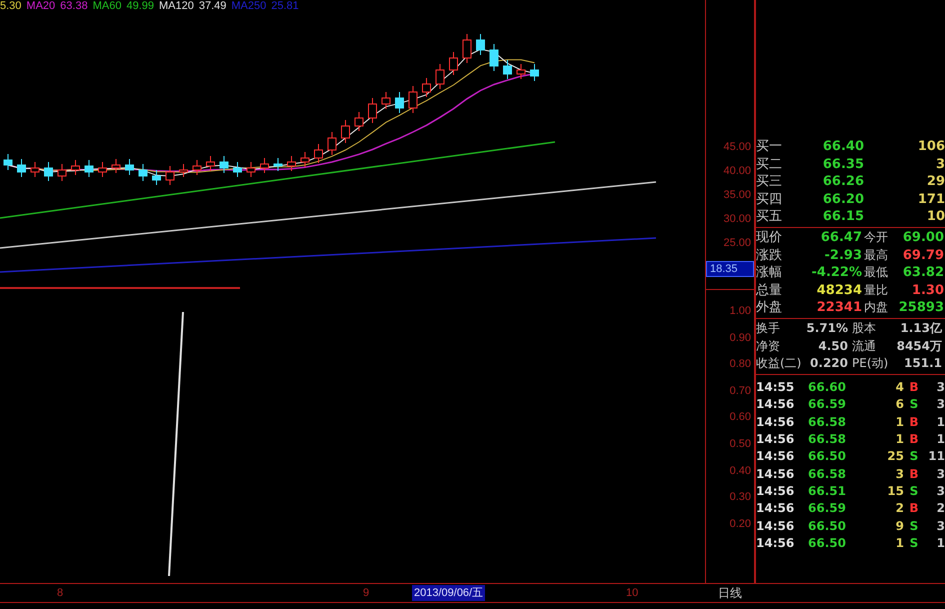  I want to click on bid-label: 买五, so click(769, 217).